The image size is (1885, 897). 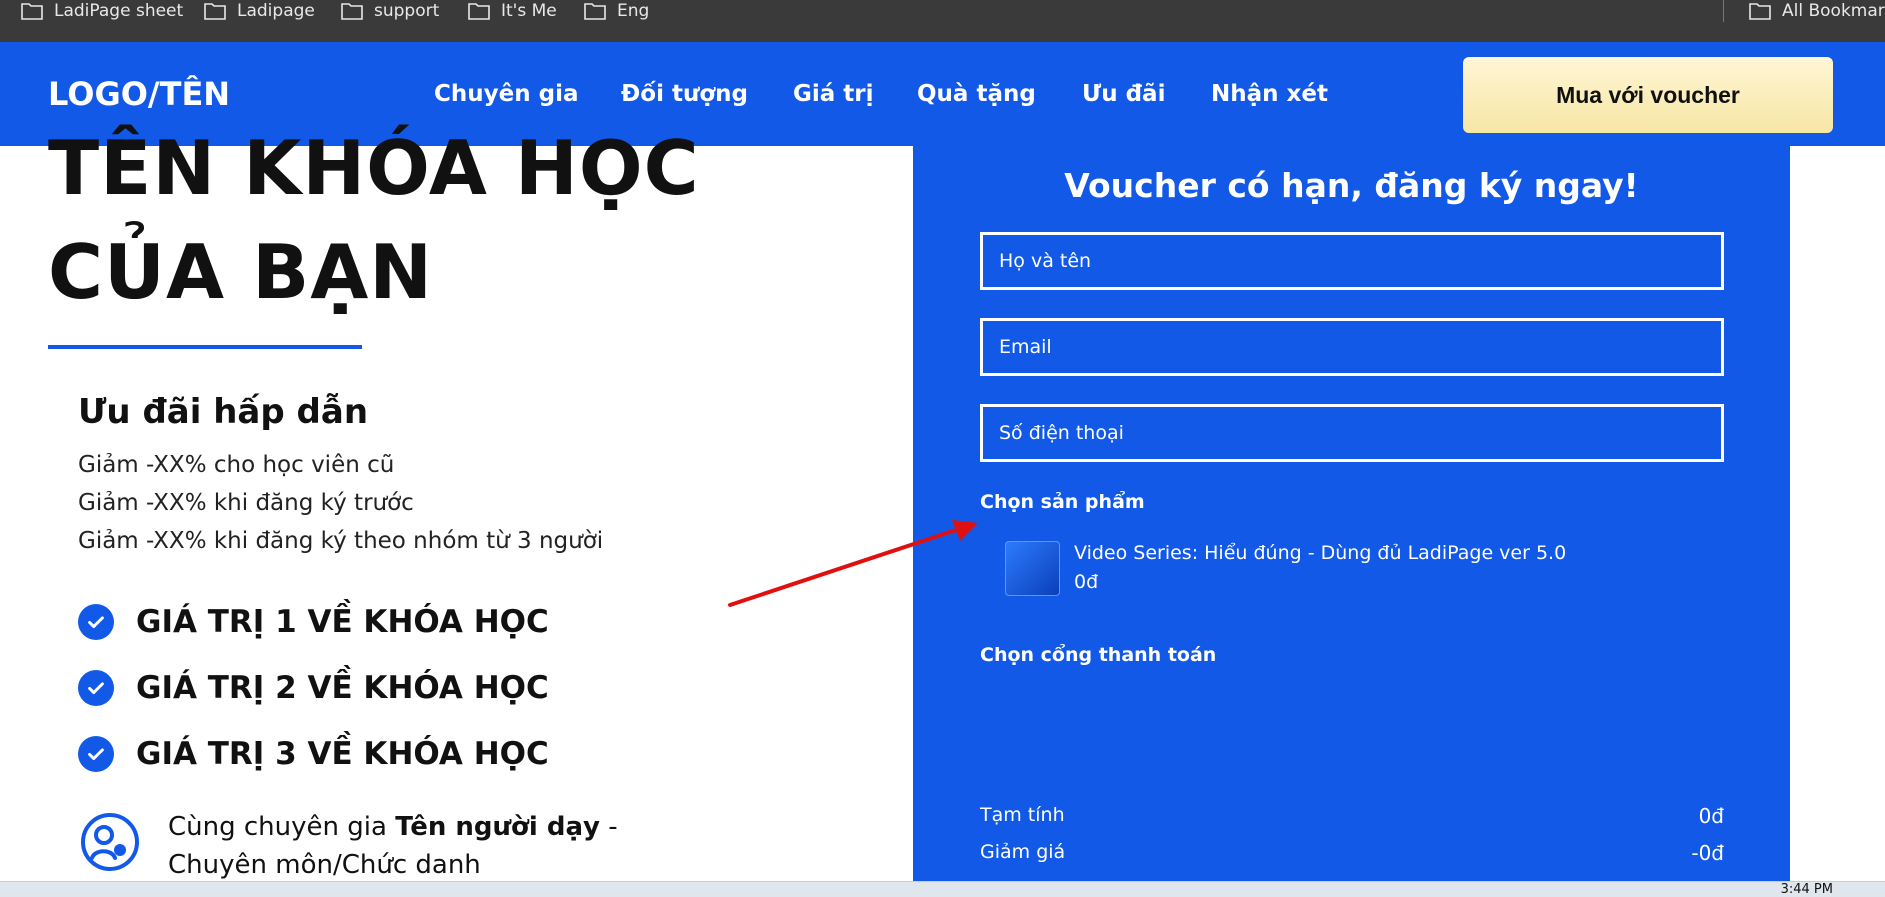 I want to click on discount-value: -0đ, so click(x=1707, y=853).